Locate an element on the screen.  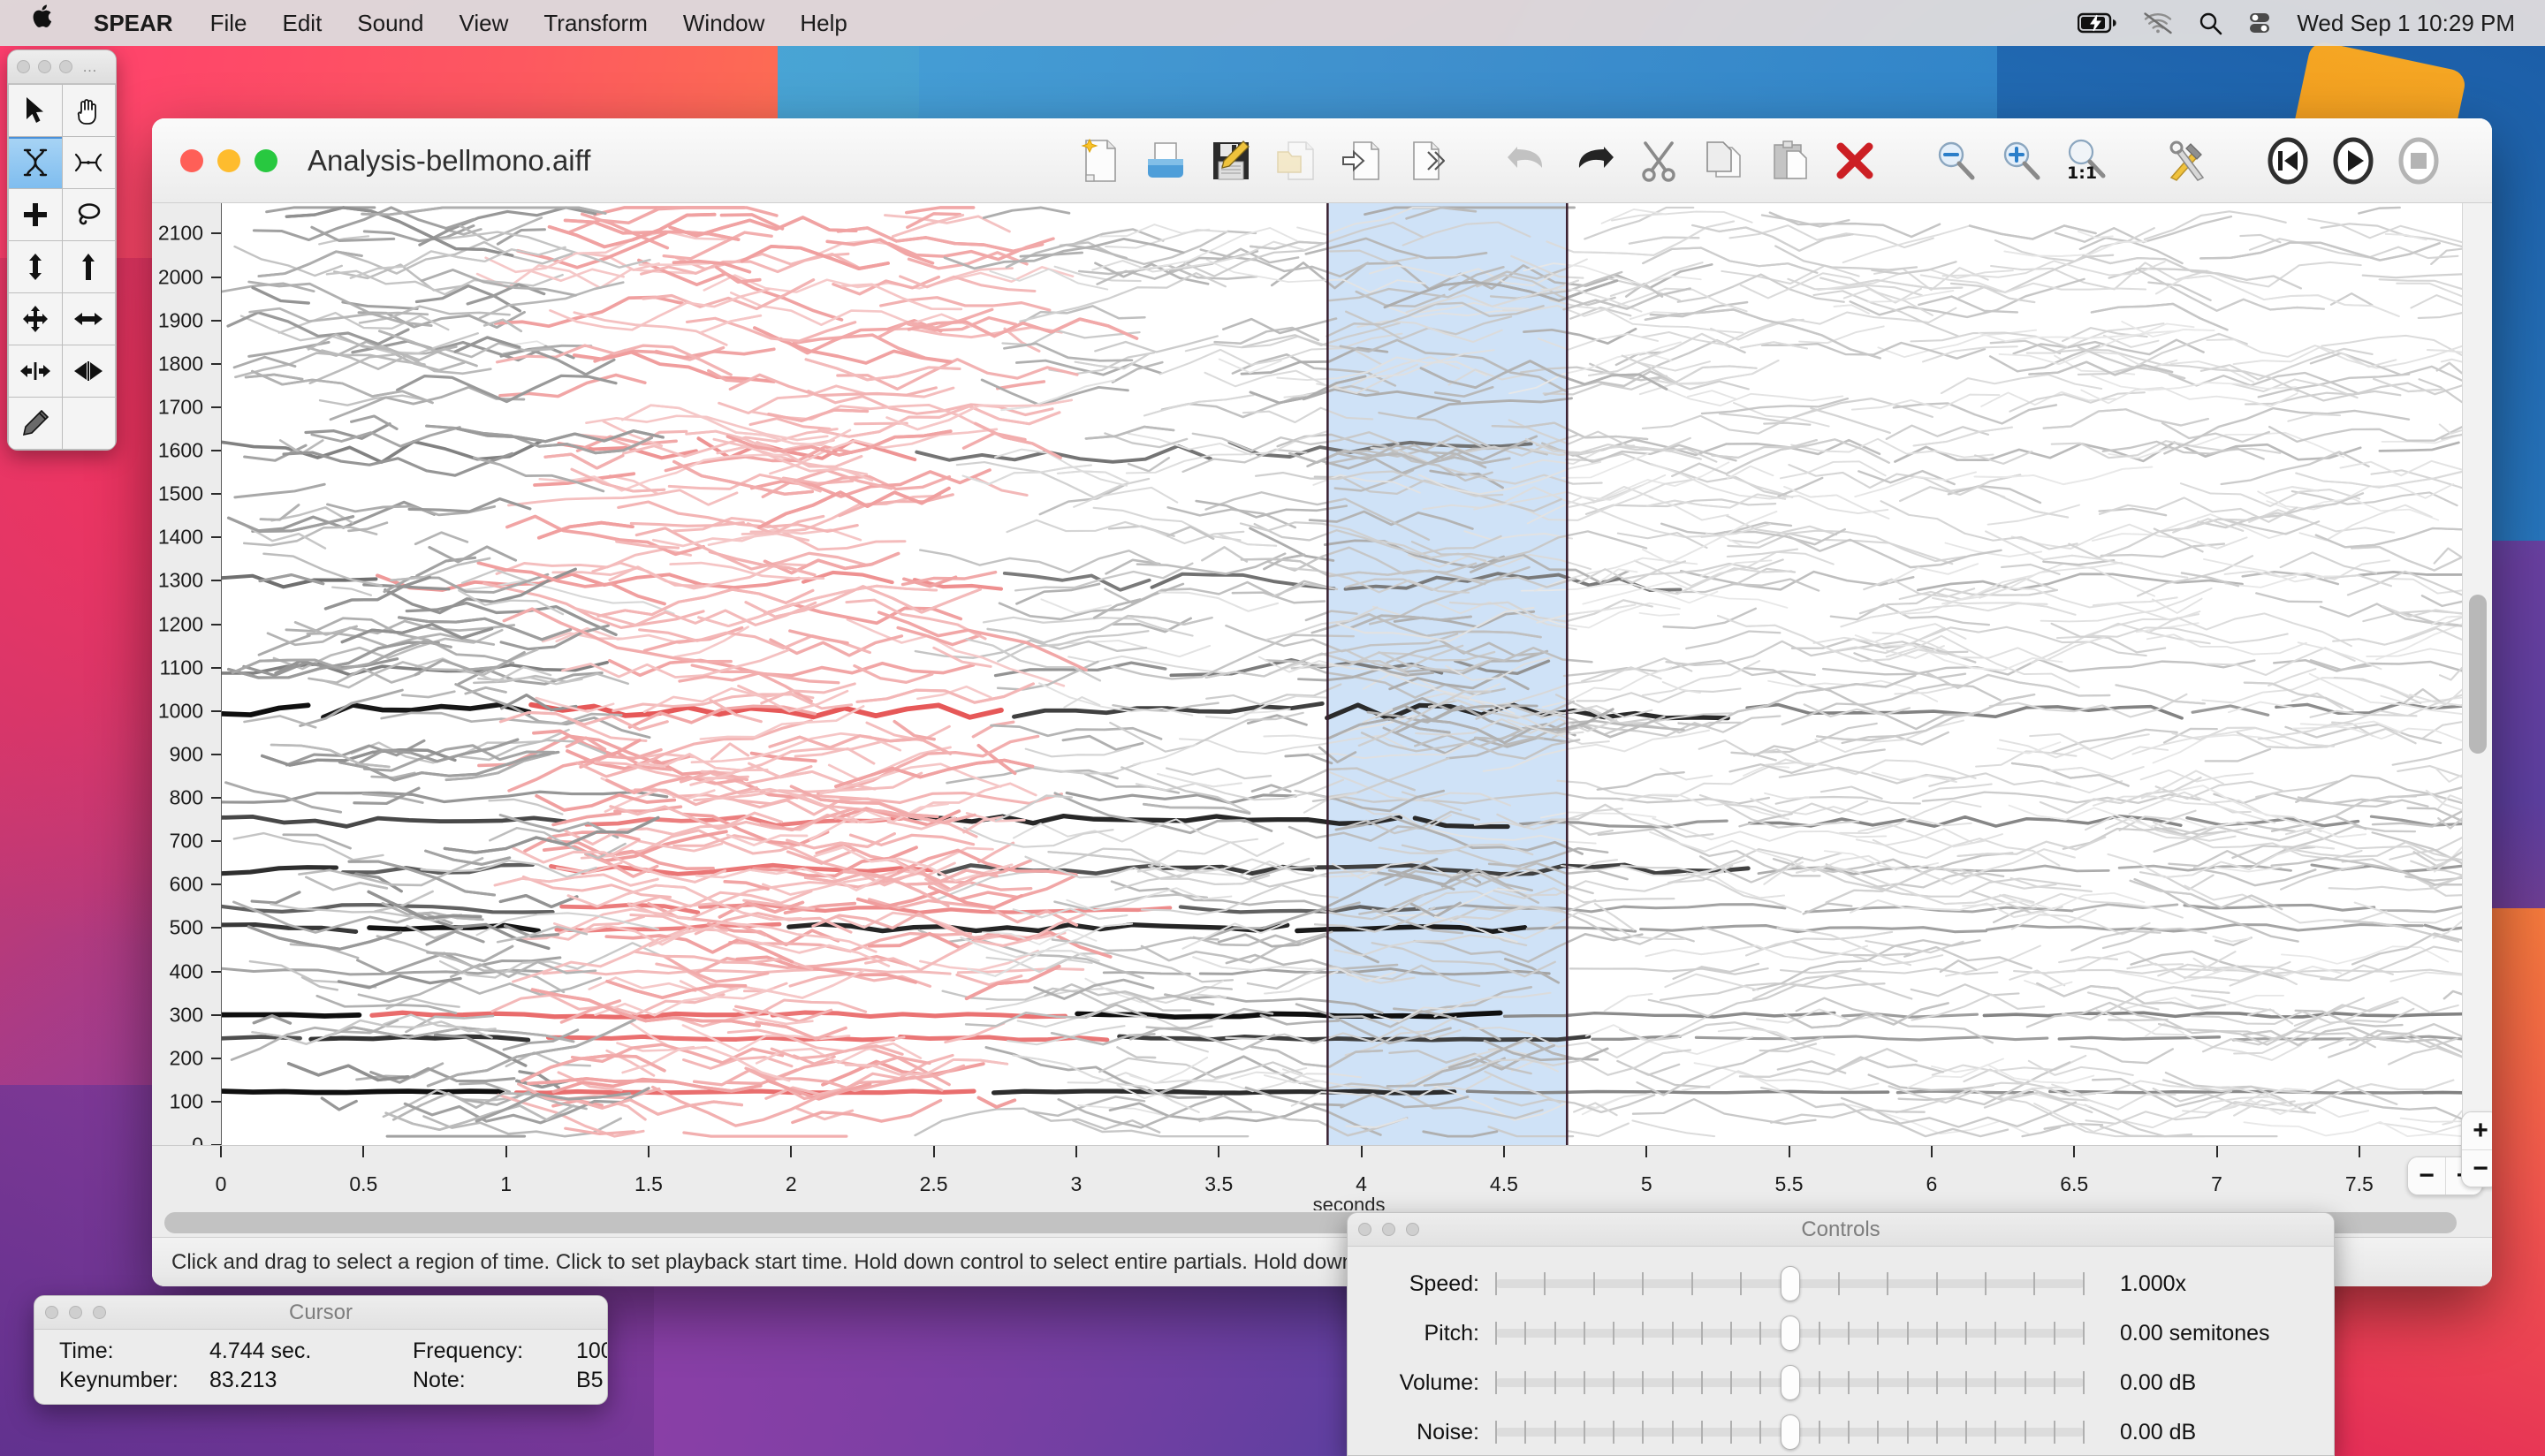
zoom-in-button is located at coordinates (2021, 160).